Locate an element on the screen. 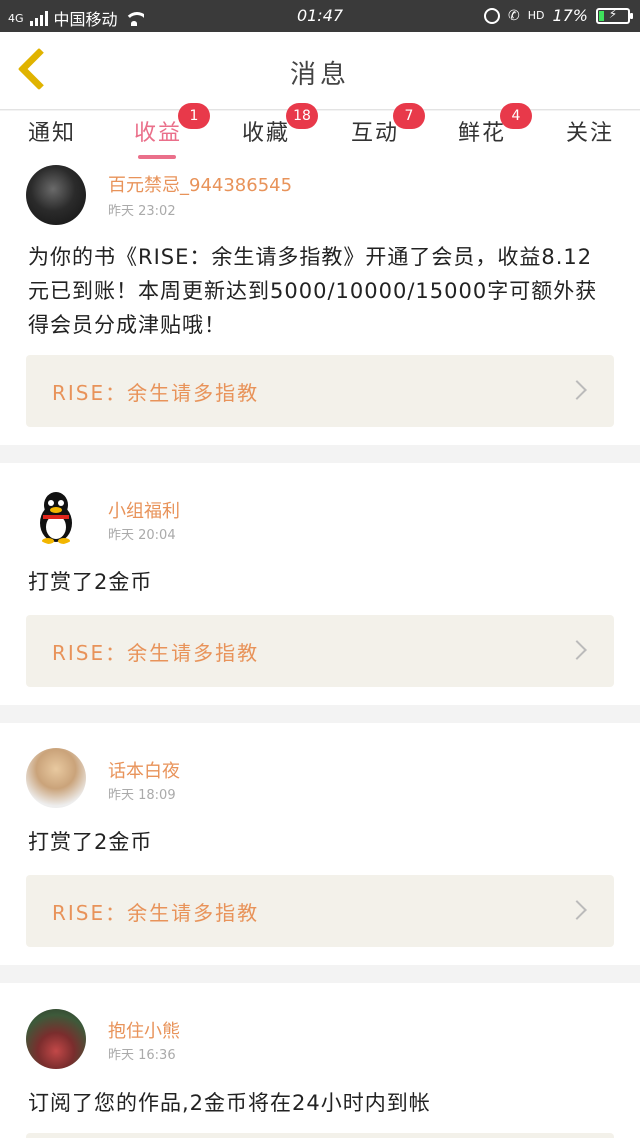  tab-interaction: 互动 7 is located at coordinates (375, 133).